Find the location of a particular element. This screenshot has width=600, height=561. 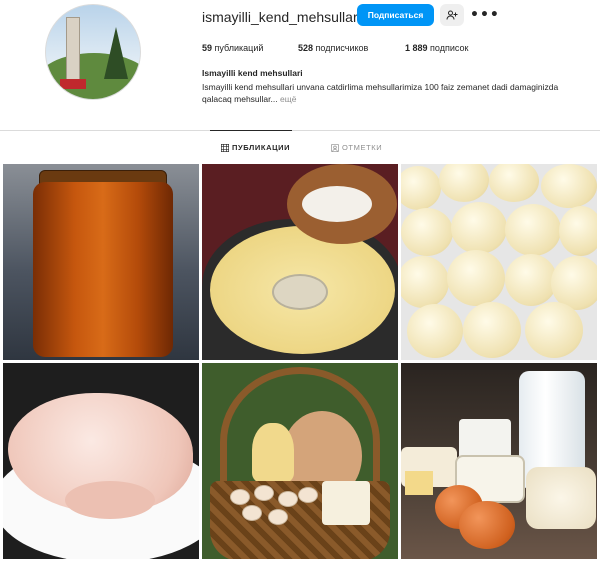

tabs-divider is located at coordinates (300, 130).